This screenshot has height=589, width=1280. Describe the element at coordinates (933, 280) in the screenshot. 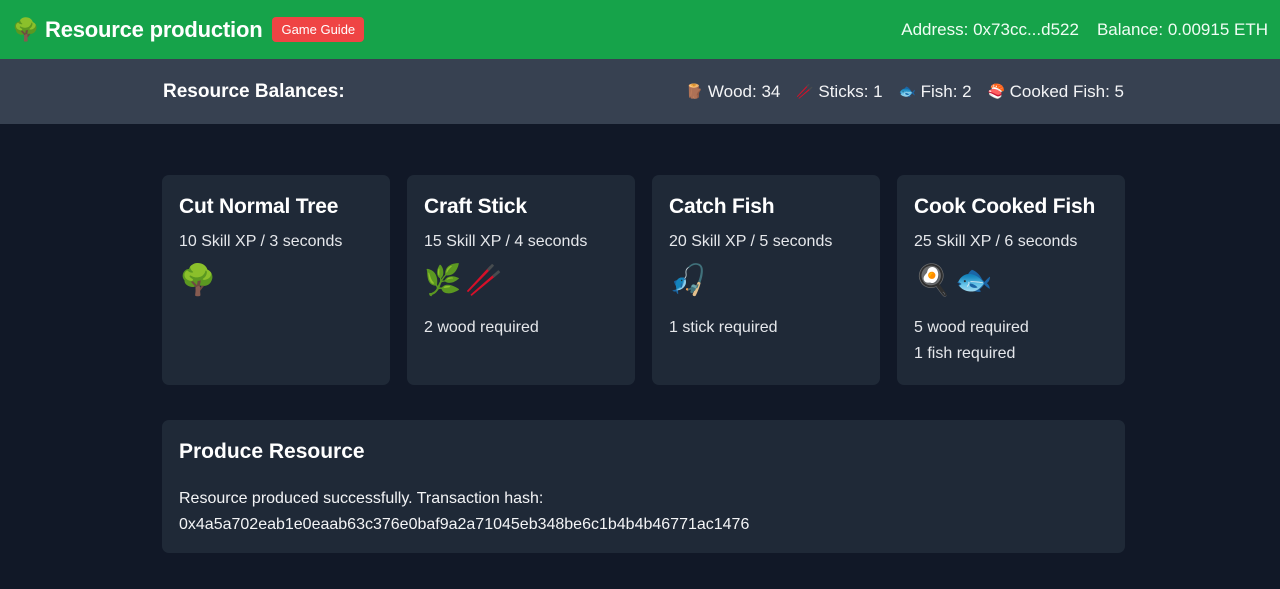

I see `frying-pan-icon: 🍳` at that location.